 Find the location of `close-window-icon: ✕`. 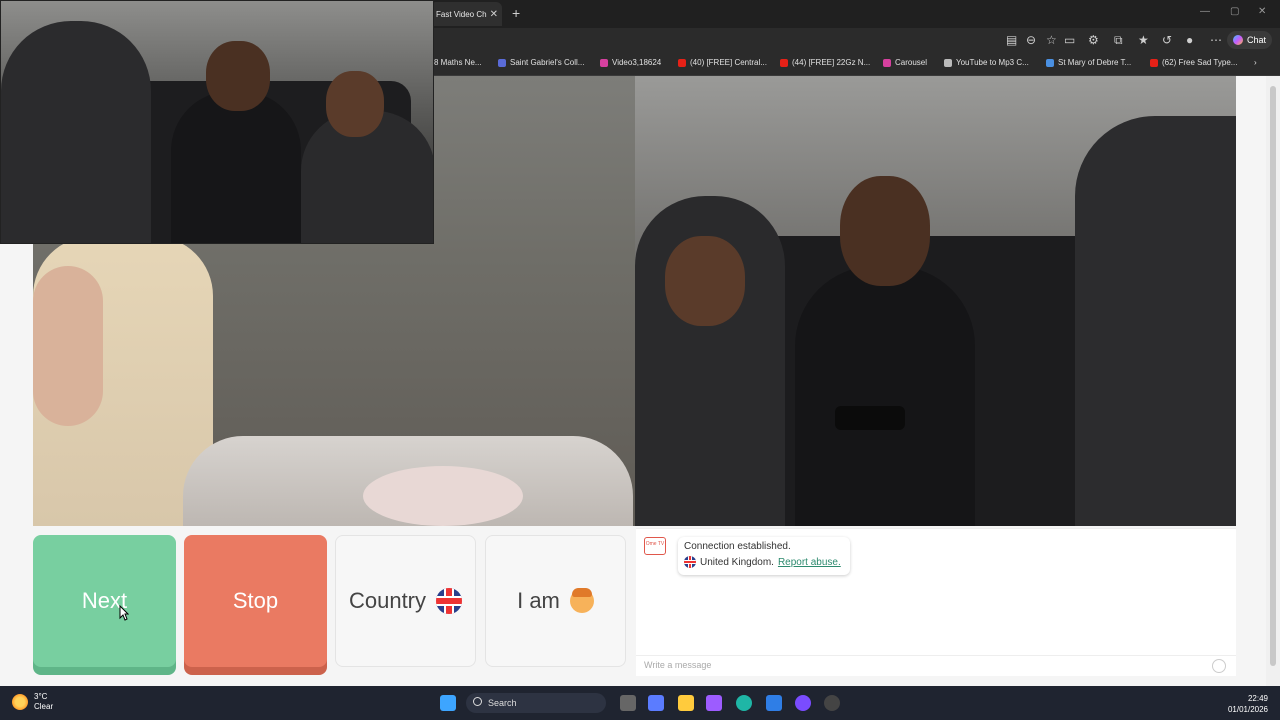

close-window-icon: ✕ is located at coordinates (1262, 11).